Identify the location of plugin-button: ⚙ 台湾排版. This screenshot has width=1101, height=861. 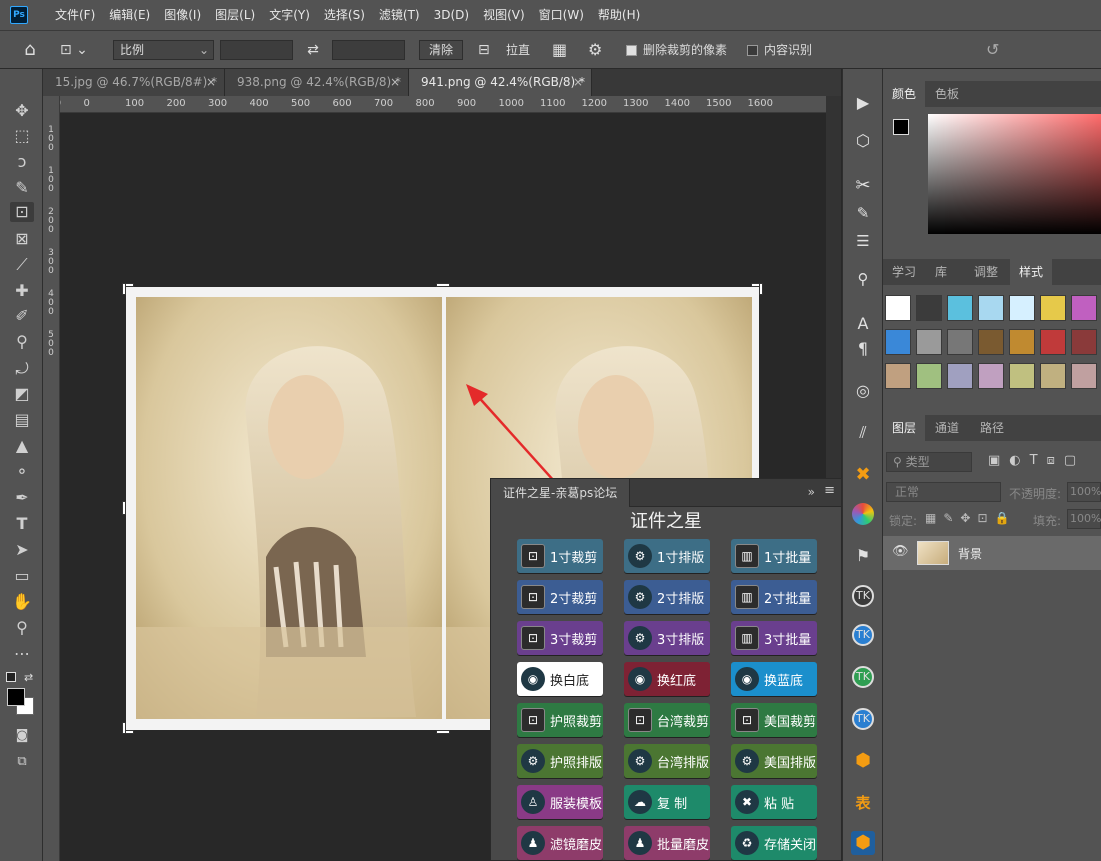
(667, 761).